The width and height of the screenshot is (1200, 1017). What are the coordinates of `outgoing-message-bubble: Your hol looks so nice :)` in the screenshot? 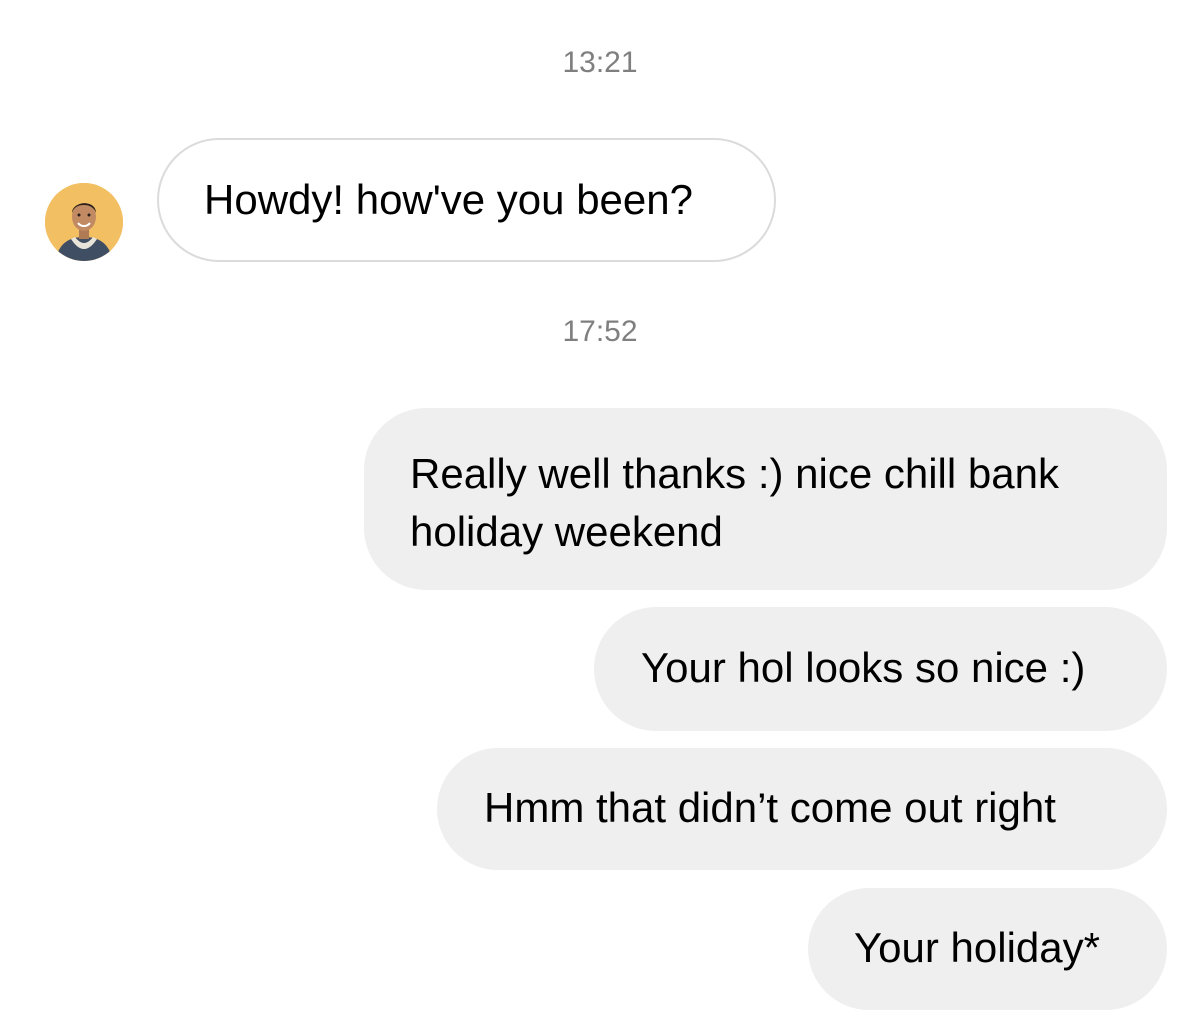 It's located at (880, 669).